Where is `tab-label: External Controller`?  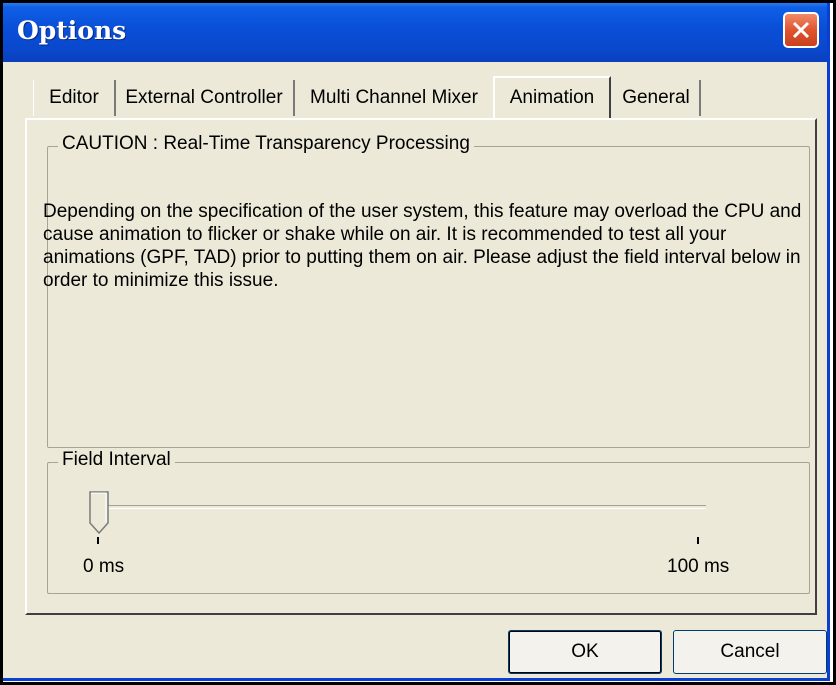
tab-label: External Controller is located at coordinates (204, 97).